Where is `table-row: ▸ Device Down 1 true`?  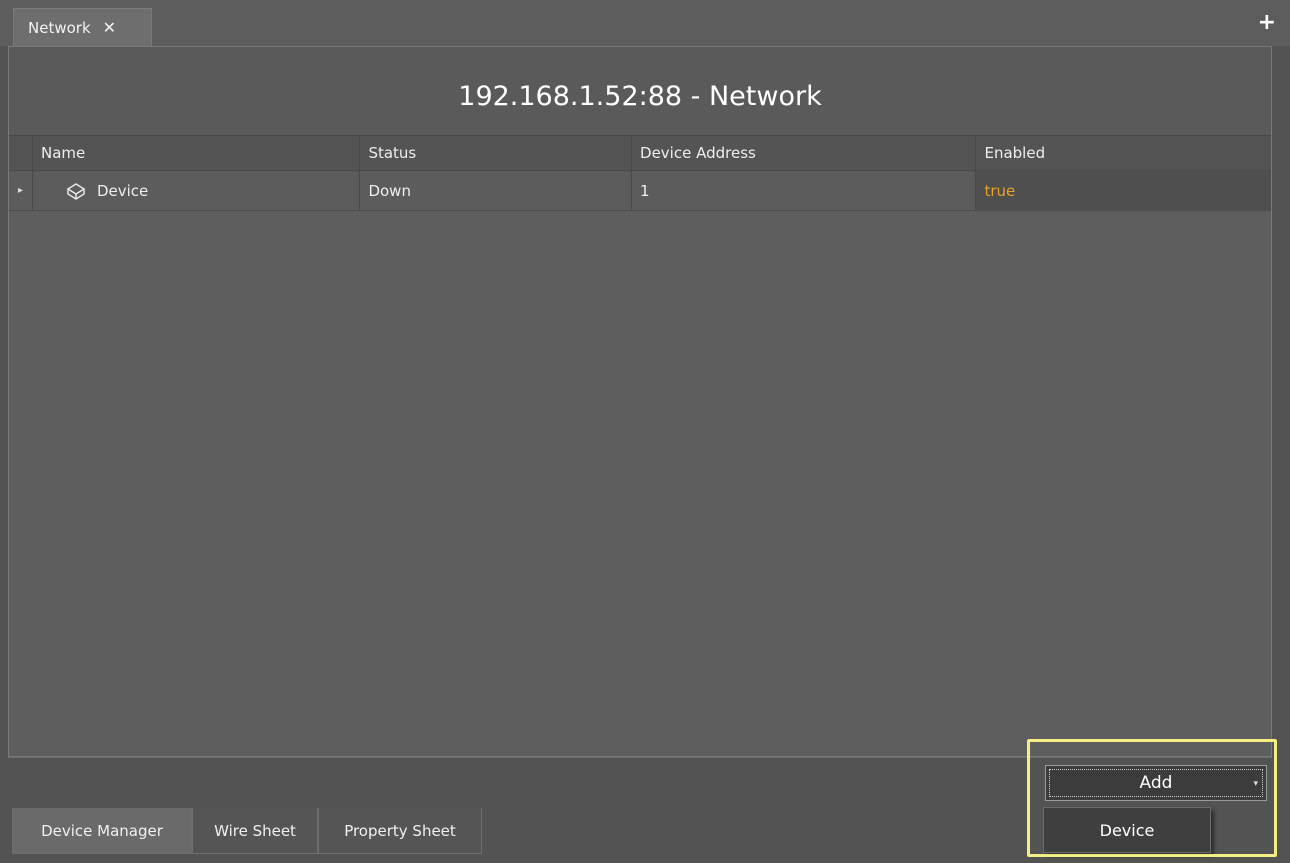
table-row: ▸ Device Down 1 true is located at coordinates (640, 191).